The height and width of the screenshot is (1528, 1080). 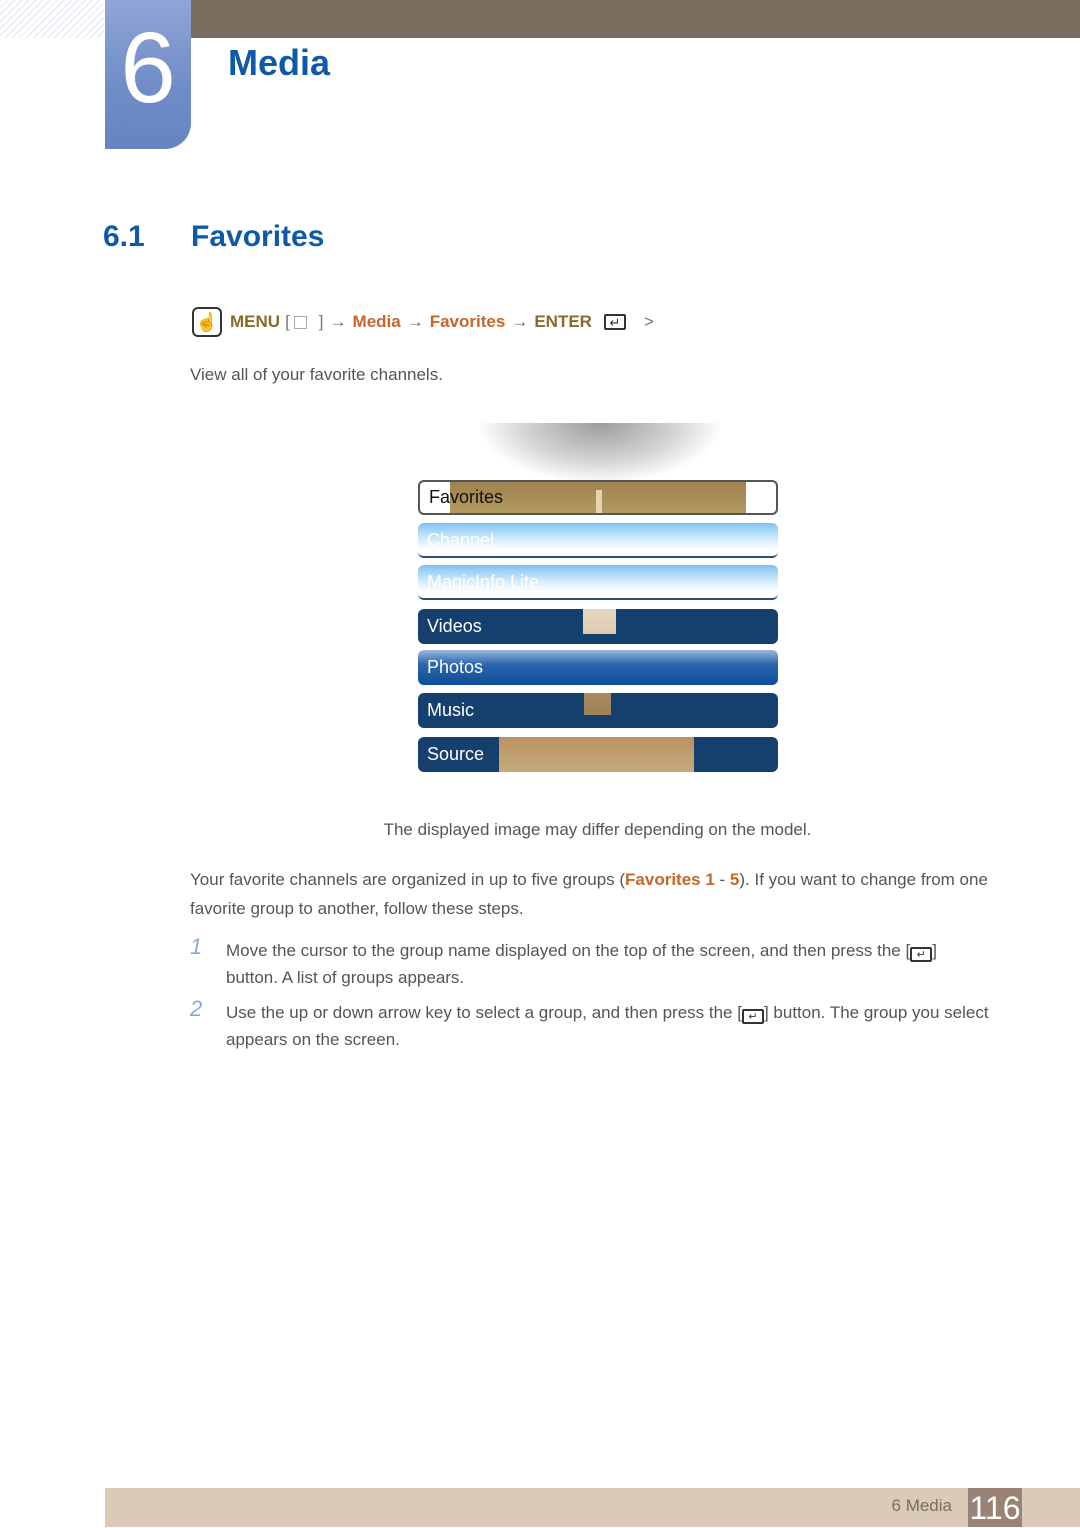 What do you see at coordinates (451, 710) in the screenshot?
I see `menu-item-label: Music` at bounding box center [451, 710].